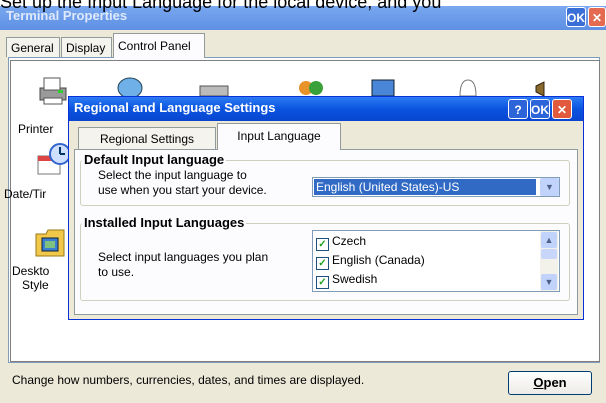 The height and width of the screenshot is (403, 606). I want to click on desktop-style-label-line2: Style, so click(35, 285).